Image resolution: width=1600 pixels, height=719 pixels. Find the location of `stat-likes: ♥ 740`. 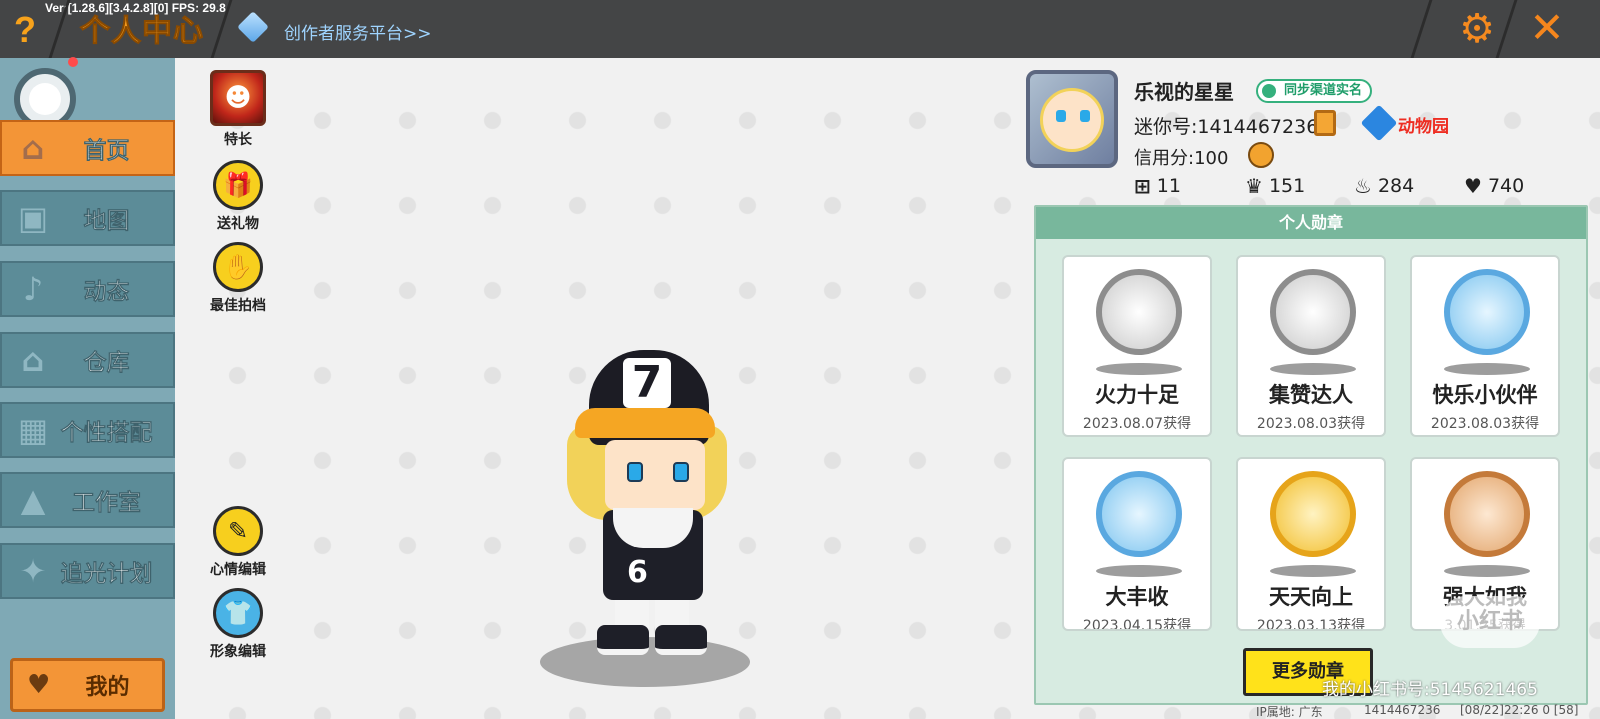

stat-likes: ♥ 740 is located at coordinates (1494, 186).